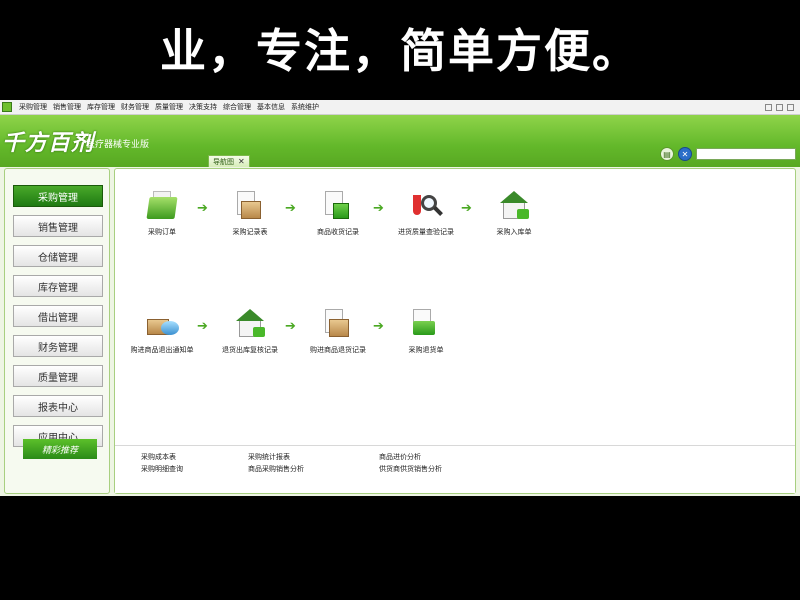  What do you see at coordinates (241, 161) in the screenshot?
I see `tab-close-icon: ✕` at bounding box center [241, 161].